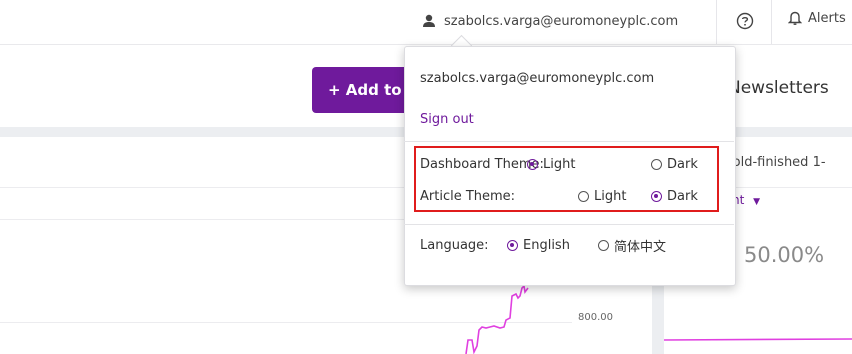 This screenshot has height=354, width=852. I want to click on language-label: Language:, so click(454, 245).